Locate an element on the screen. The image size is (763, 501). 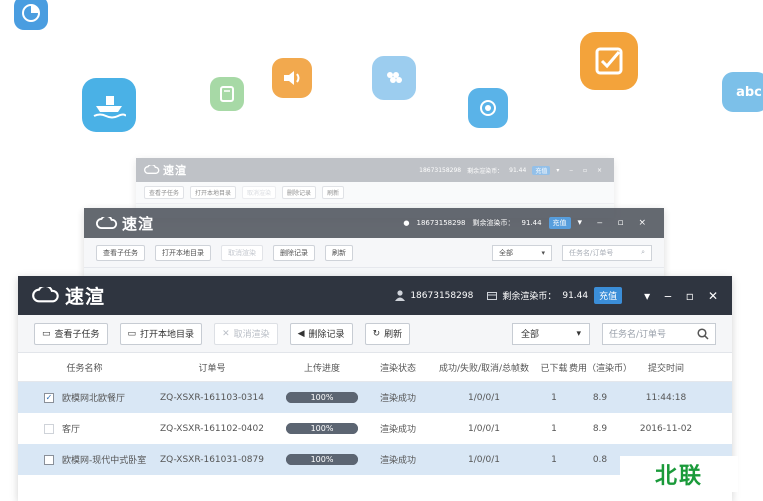
titlebar: 速渲 18673158298 剩余渲染币： 91.44 充值 ▾ ‒ ▫ ✕ is located at coordinates (375, 295).